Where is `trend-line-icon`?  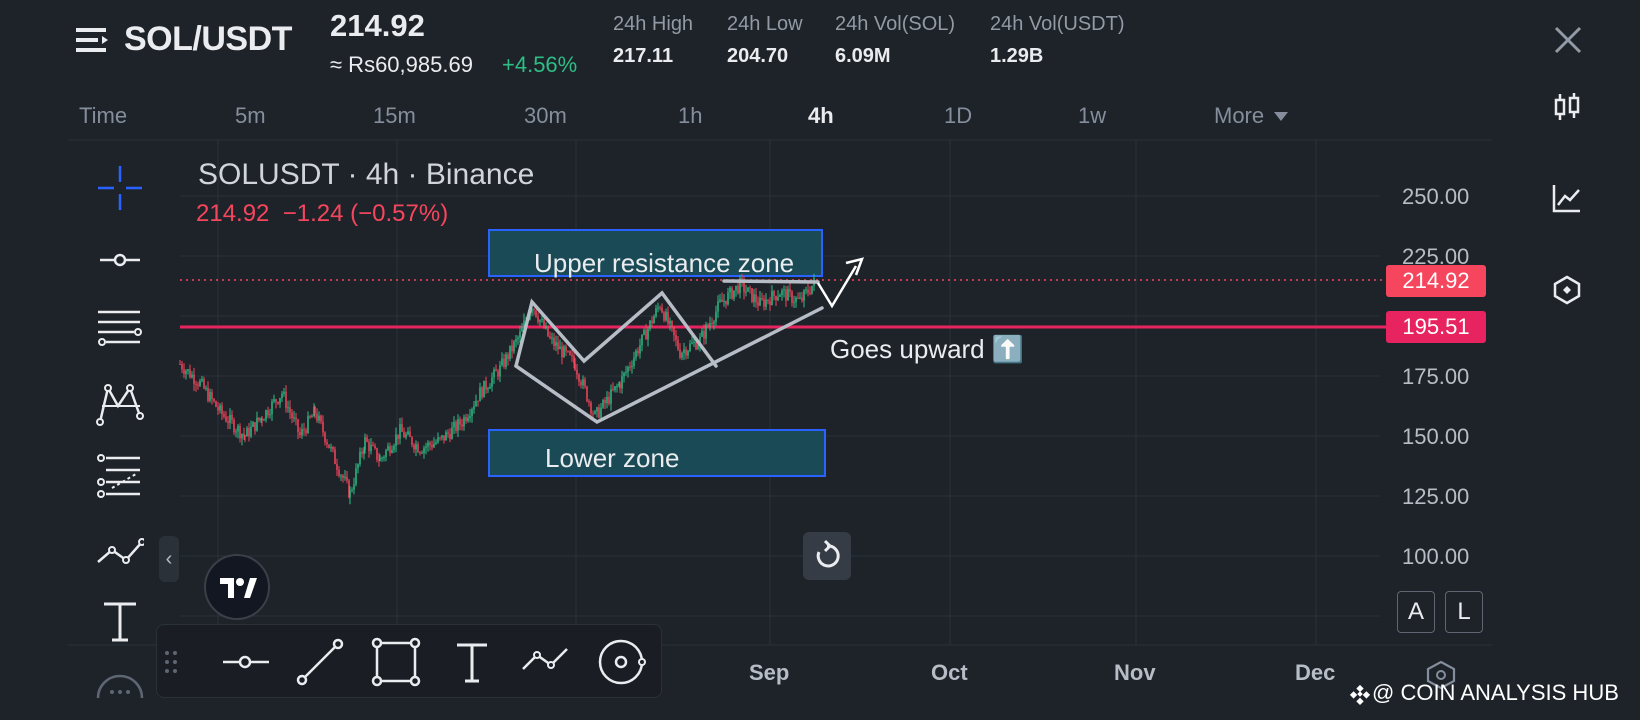 trend-line-icon is located at coordinates (320, 662).